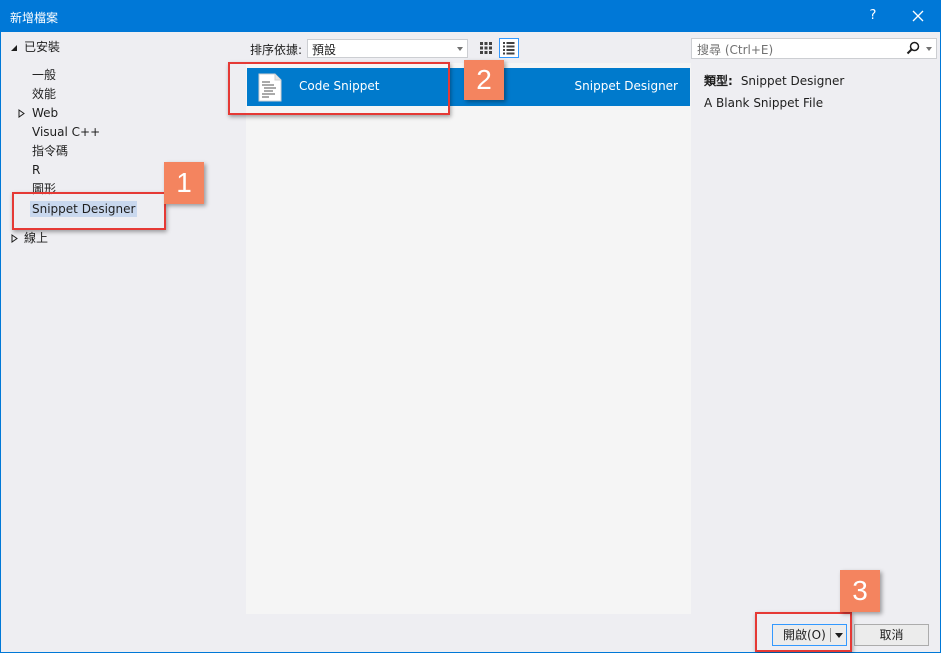 Image resolution: width=941 pixels, height=653 pixels. Describe the element at coordinates (276, 50) in the screenshot. I see `sort-by-label: 排序依據:` at that location.